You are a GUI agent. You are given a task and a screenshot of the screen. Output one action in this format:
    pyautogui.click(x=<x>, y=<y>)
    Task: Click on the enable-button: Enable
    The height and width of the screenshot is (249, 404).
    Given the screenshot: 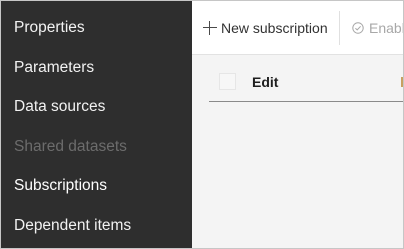 What is the action you would take?
    pyautogui.click(x=377, y=28)
    